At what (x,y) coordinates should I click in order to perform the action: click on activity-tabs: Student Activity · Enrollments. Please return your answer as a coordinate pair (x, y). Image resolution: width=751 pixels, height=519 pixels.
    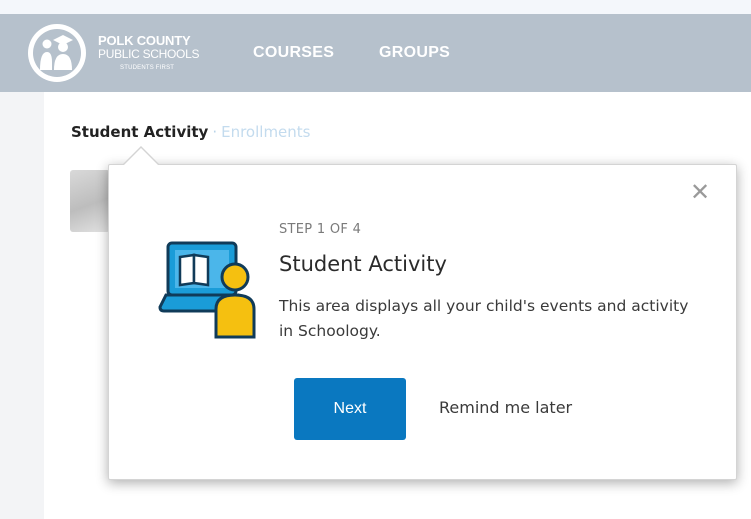
    Looking at the image, I should click on (191, 132).